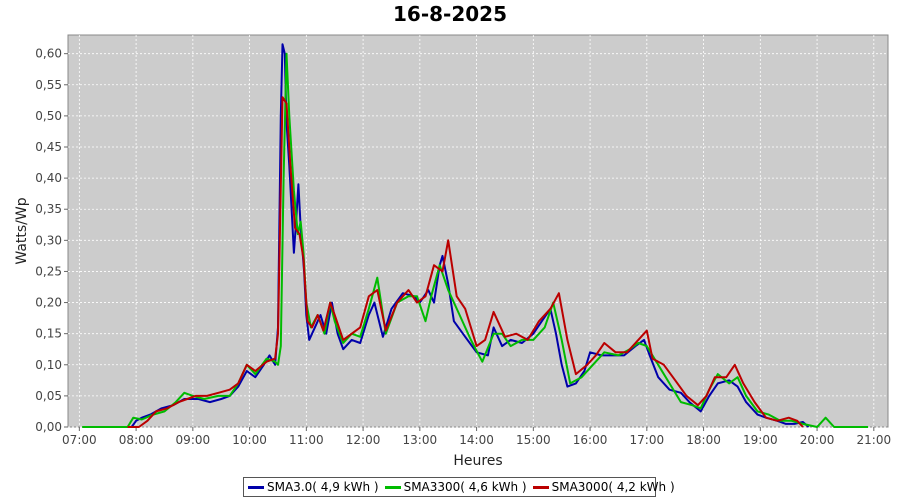  Describe the element at coordinates (22, 230) in the screenshot. I see `y-axis-label: Watts/Wp` at that location.